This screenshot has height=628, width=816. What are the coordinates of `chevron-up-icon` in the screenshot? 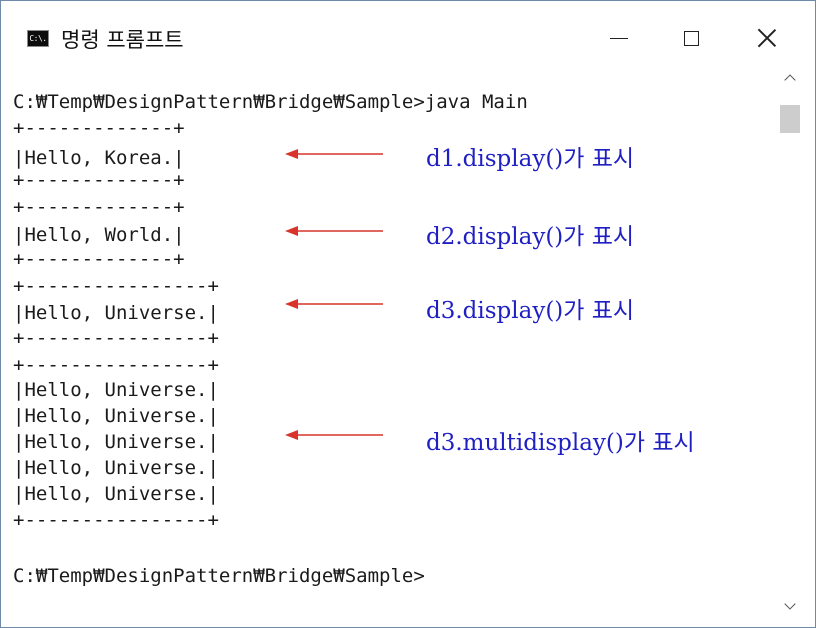 It's located at (790, 80).